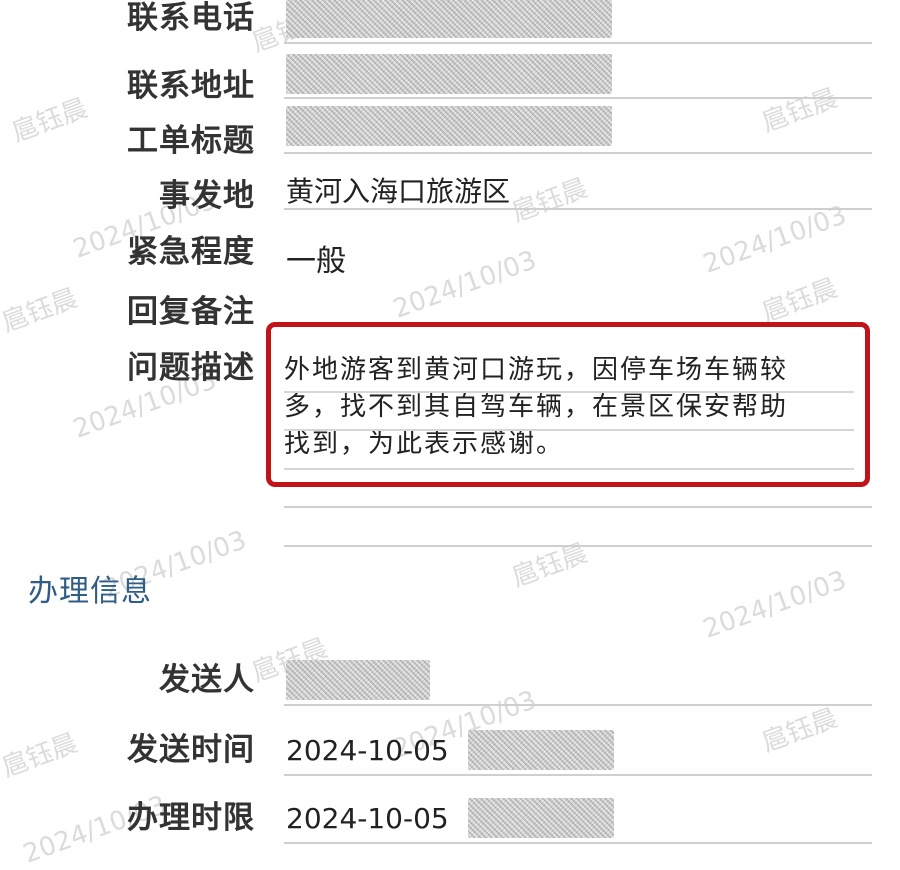  Describe the element at coordinates (449, 19) in the screenshot. I see `redacted-phone` at that location.